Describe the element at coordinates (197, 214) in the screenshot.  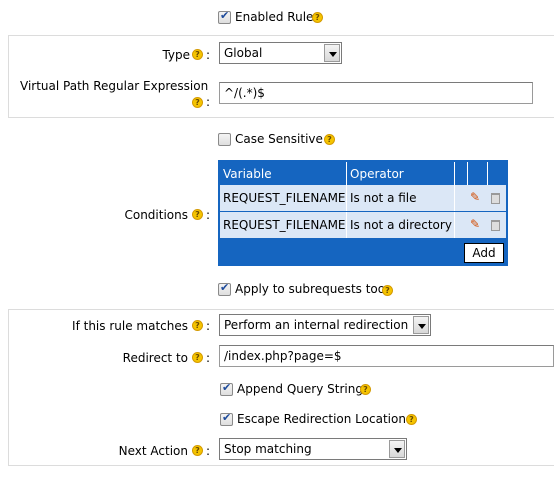
I see `conditions-help-icon: ?` at that location.